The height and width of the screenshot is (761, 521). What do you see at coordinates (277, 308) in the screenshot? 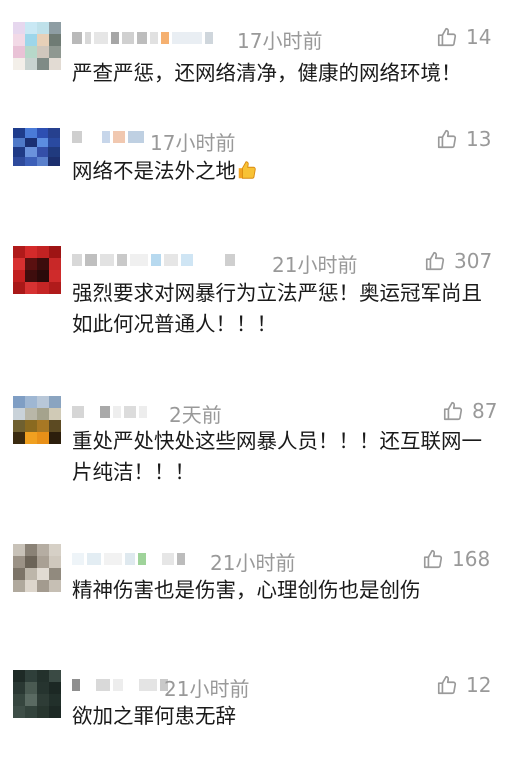
I see `comment-text: 强烈要求对网暴行为立法严惩！奥运冠军尚且如此何况普通人！！！` at bounding box center [277, 308].